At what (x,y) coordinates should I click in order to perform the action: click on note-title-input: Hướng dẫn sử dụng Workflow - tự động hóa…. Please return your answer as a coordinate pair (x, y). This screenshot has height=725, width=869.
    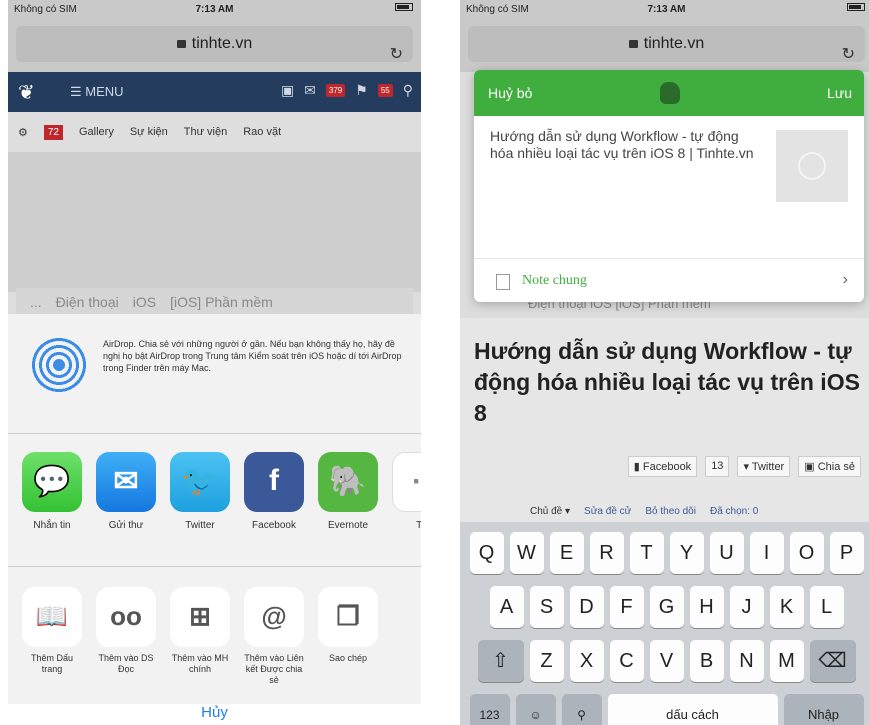
    Looking at the image, I should click on (626, 145).